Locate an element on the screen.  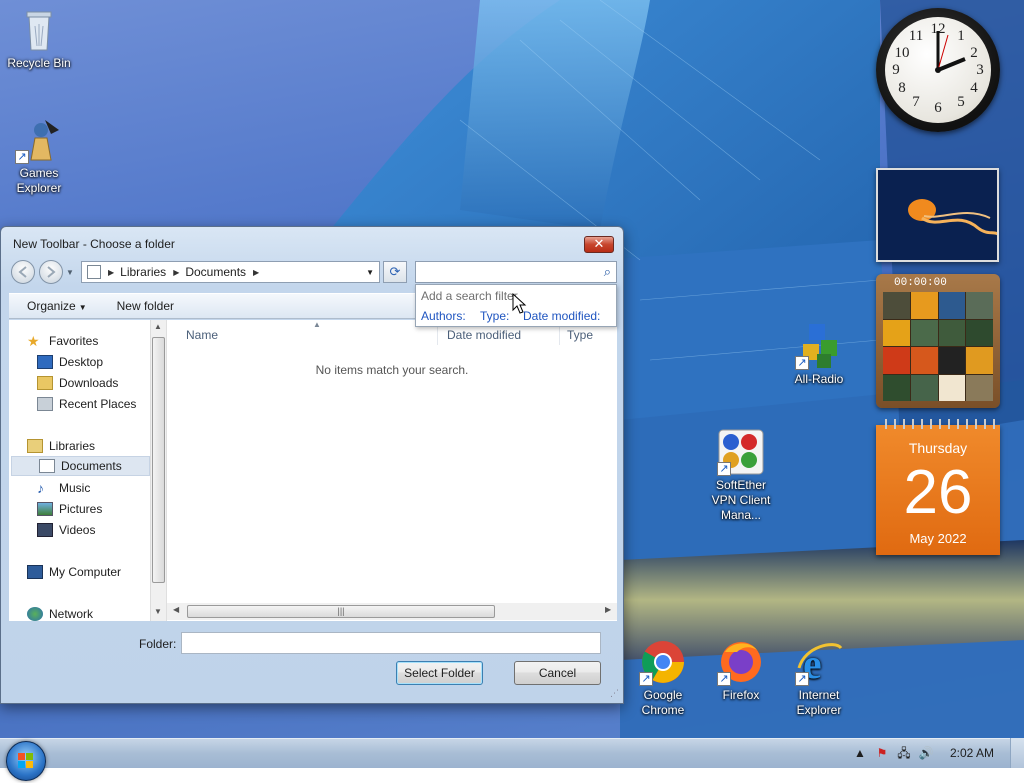
volume-icon: 🔊 is located at coordinates (926, 753).